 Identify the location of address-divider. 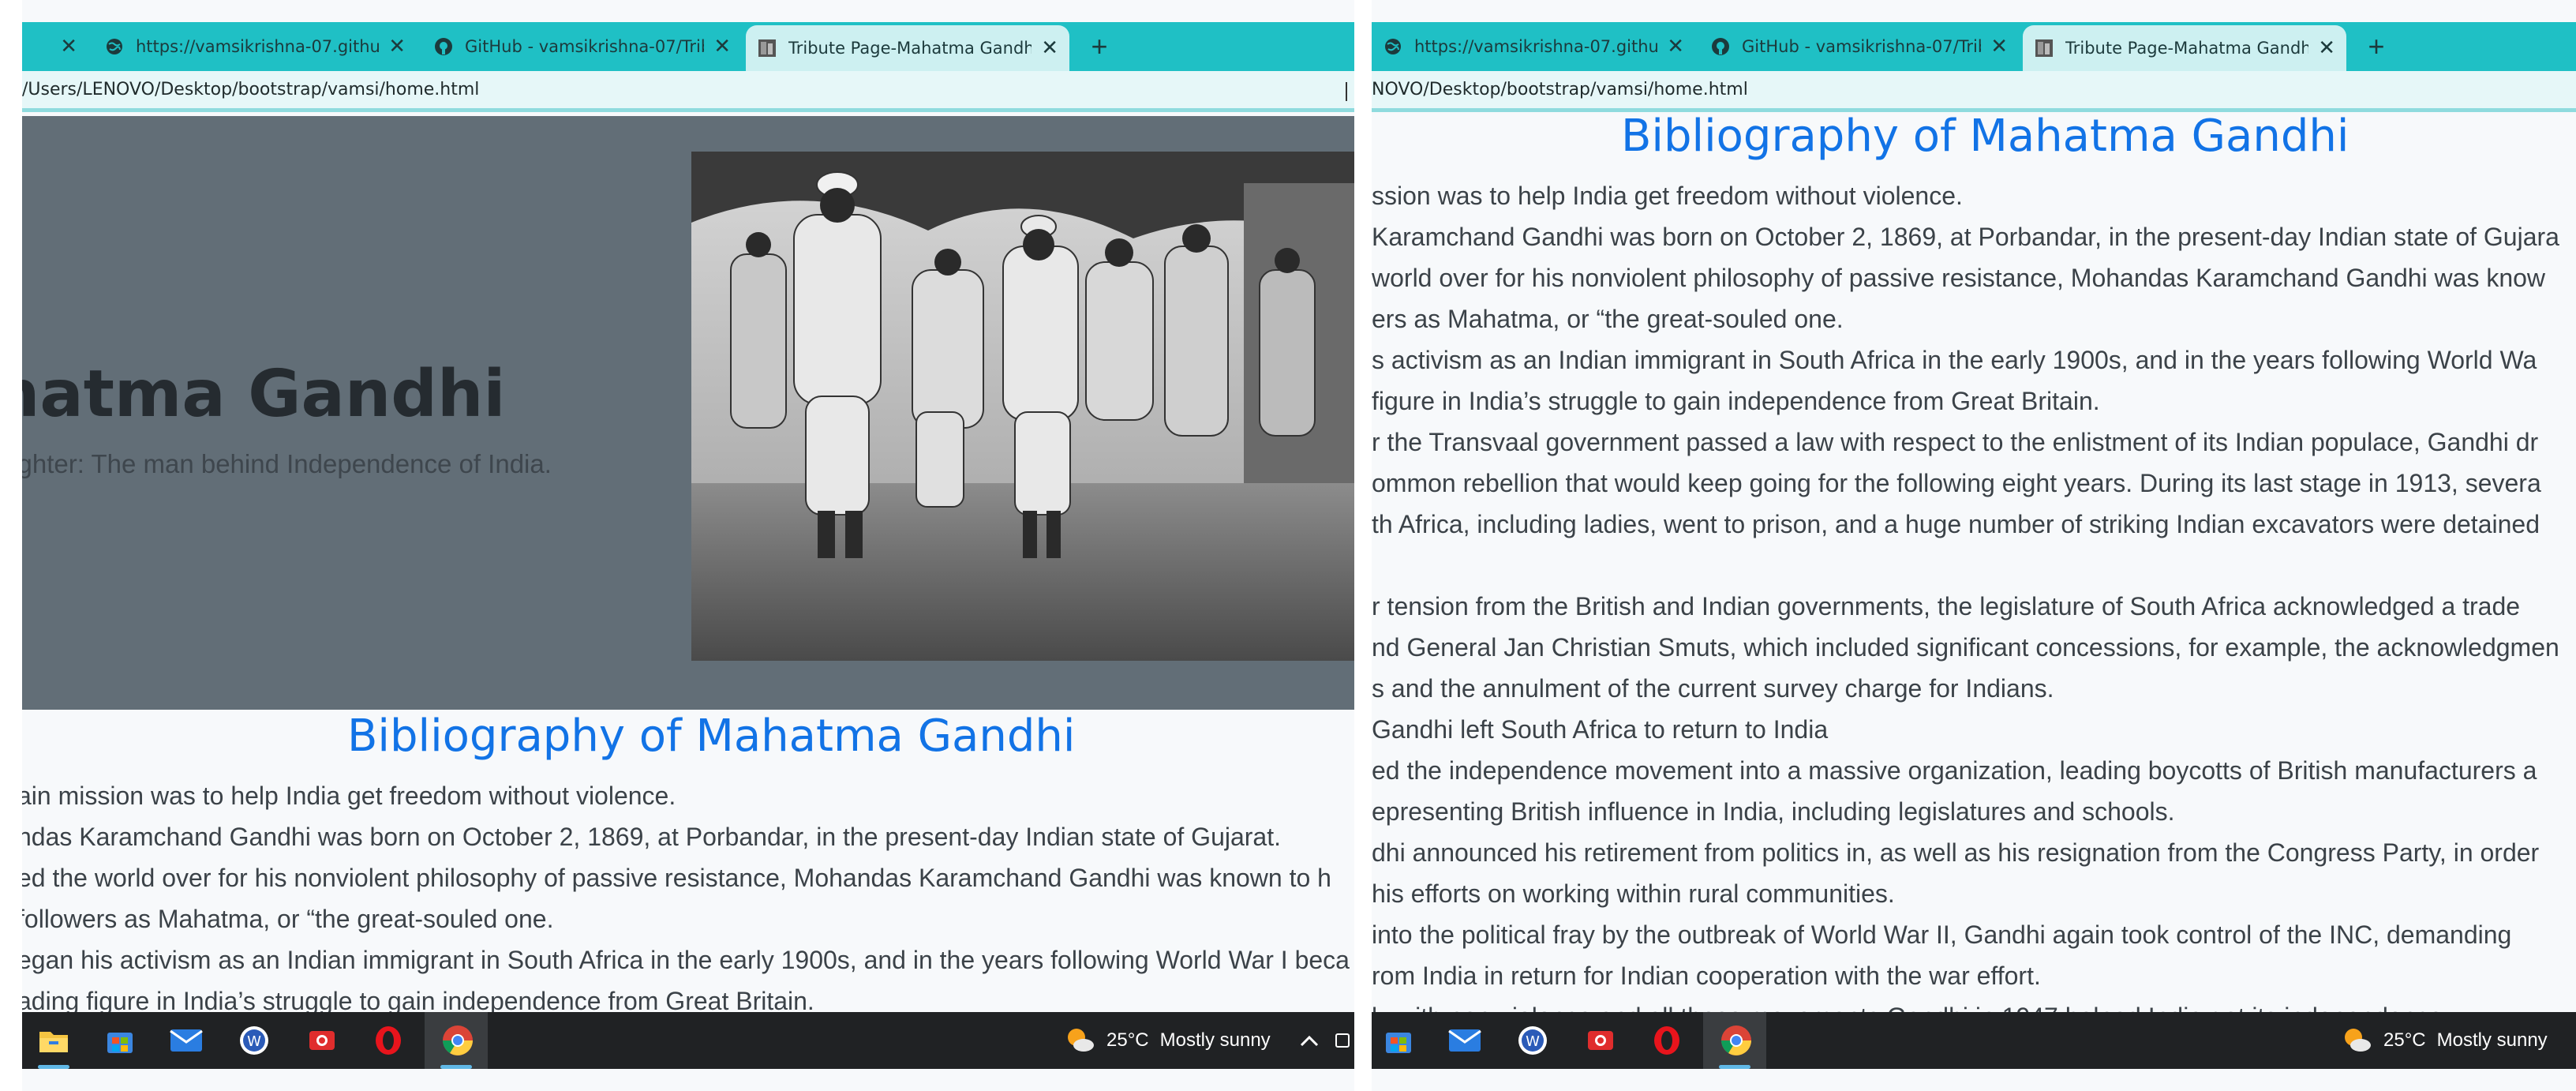
(1346, 91).